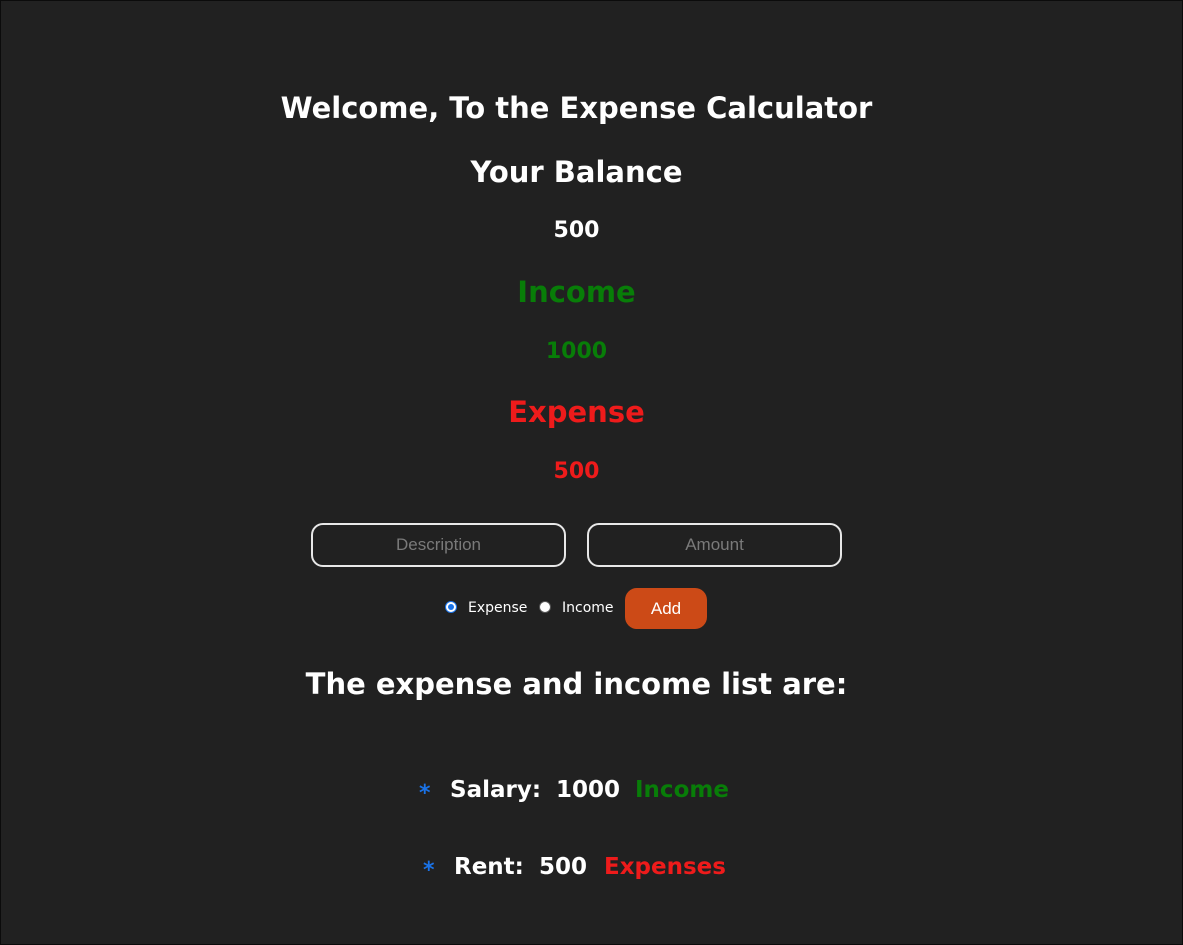 The image size is (1183, 945). What do you see at coordinates (545, 607) in the screenshot?
I see `income-radio` at bounding box center [545, 607].